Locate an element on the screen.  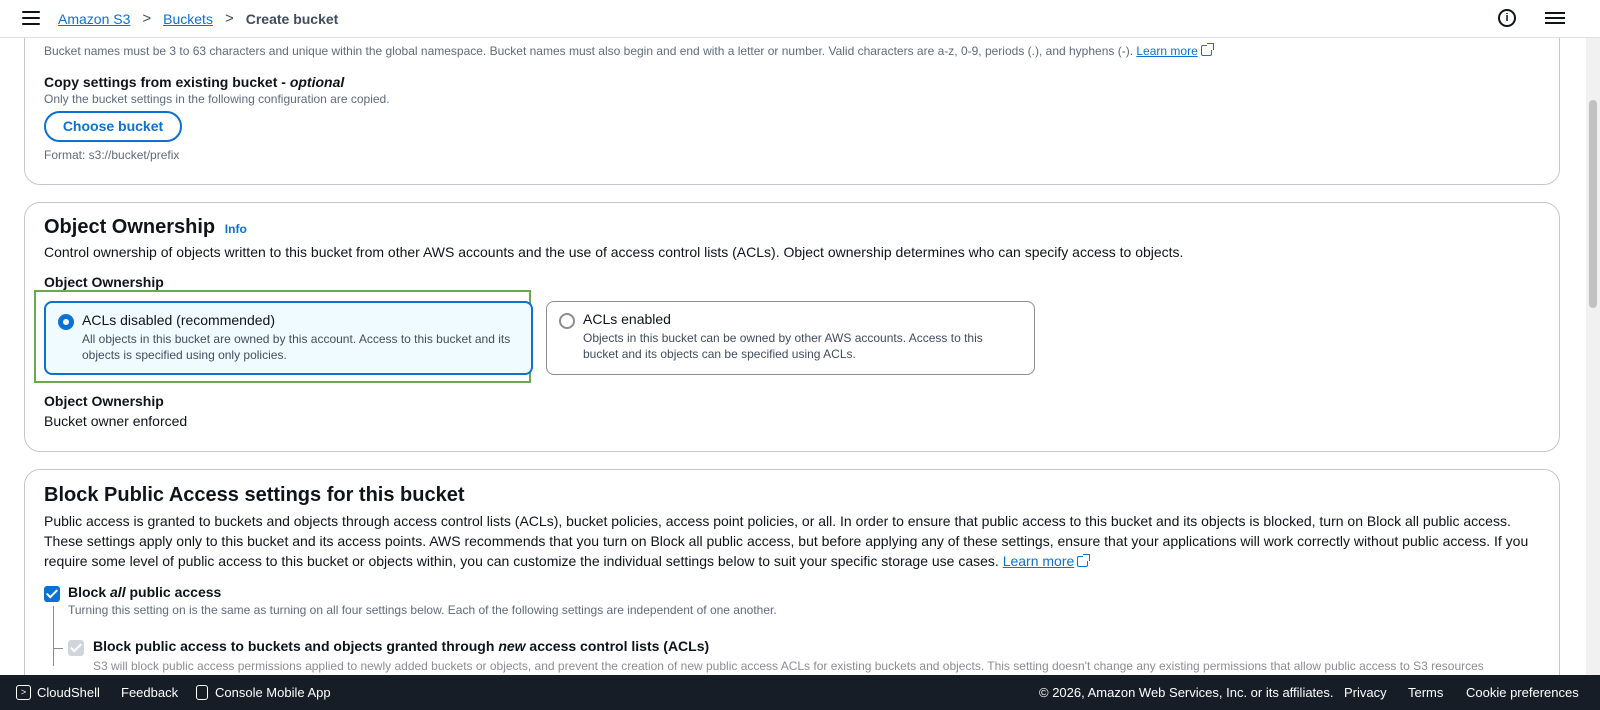
choose-bucket-button: Choose bucket is located at coordinates (113, 126).